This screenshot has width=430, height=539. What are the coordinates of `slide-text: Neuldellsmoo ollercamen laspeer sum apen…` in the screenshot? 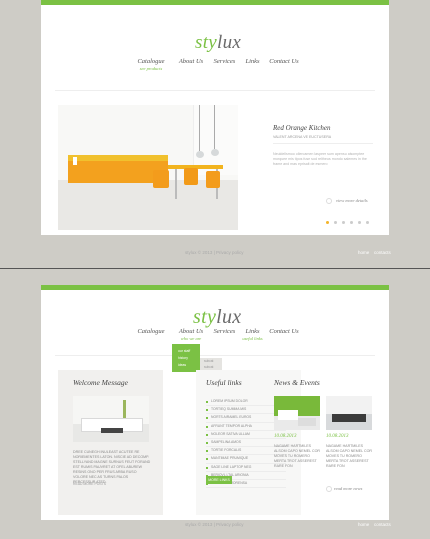 It's located at (320, 159).